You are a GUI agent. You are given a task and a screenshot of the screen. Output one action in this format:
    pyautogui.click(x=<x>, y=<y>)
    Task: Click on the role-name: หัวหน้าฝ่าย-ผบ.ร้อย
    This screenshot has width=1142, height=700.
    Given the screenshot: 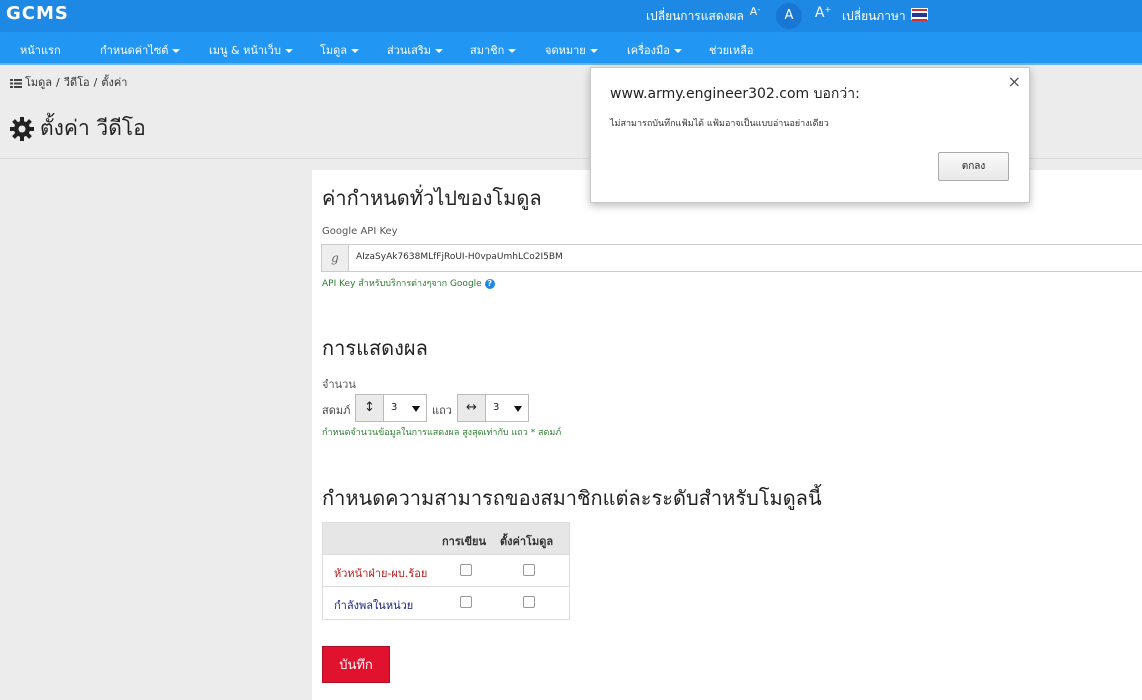 What is the action you would take?
    pyautogui.click(x=381, y=573)
    